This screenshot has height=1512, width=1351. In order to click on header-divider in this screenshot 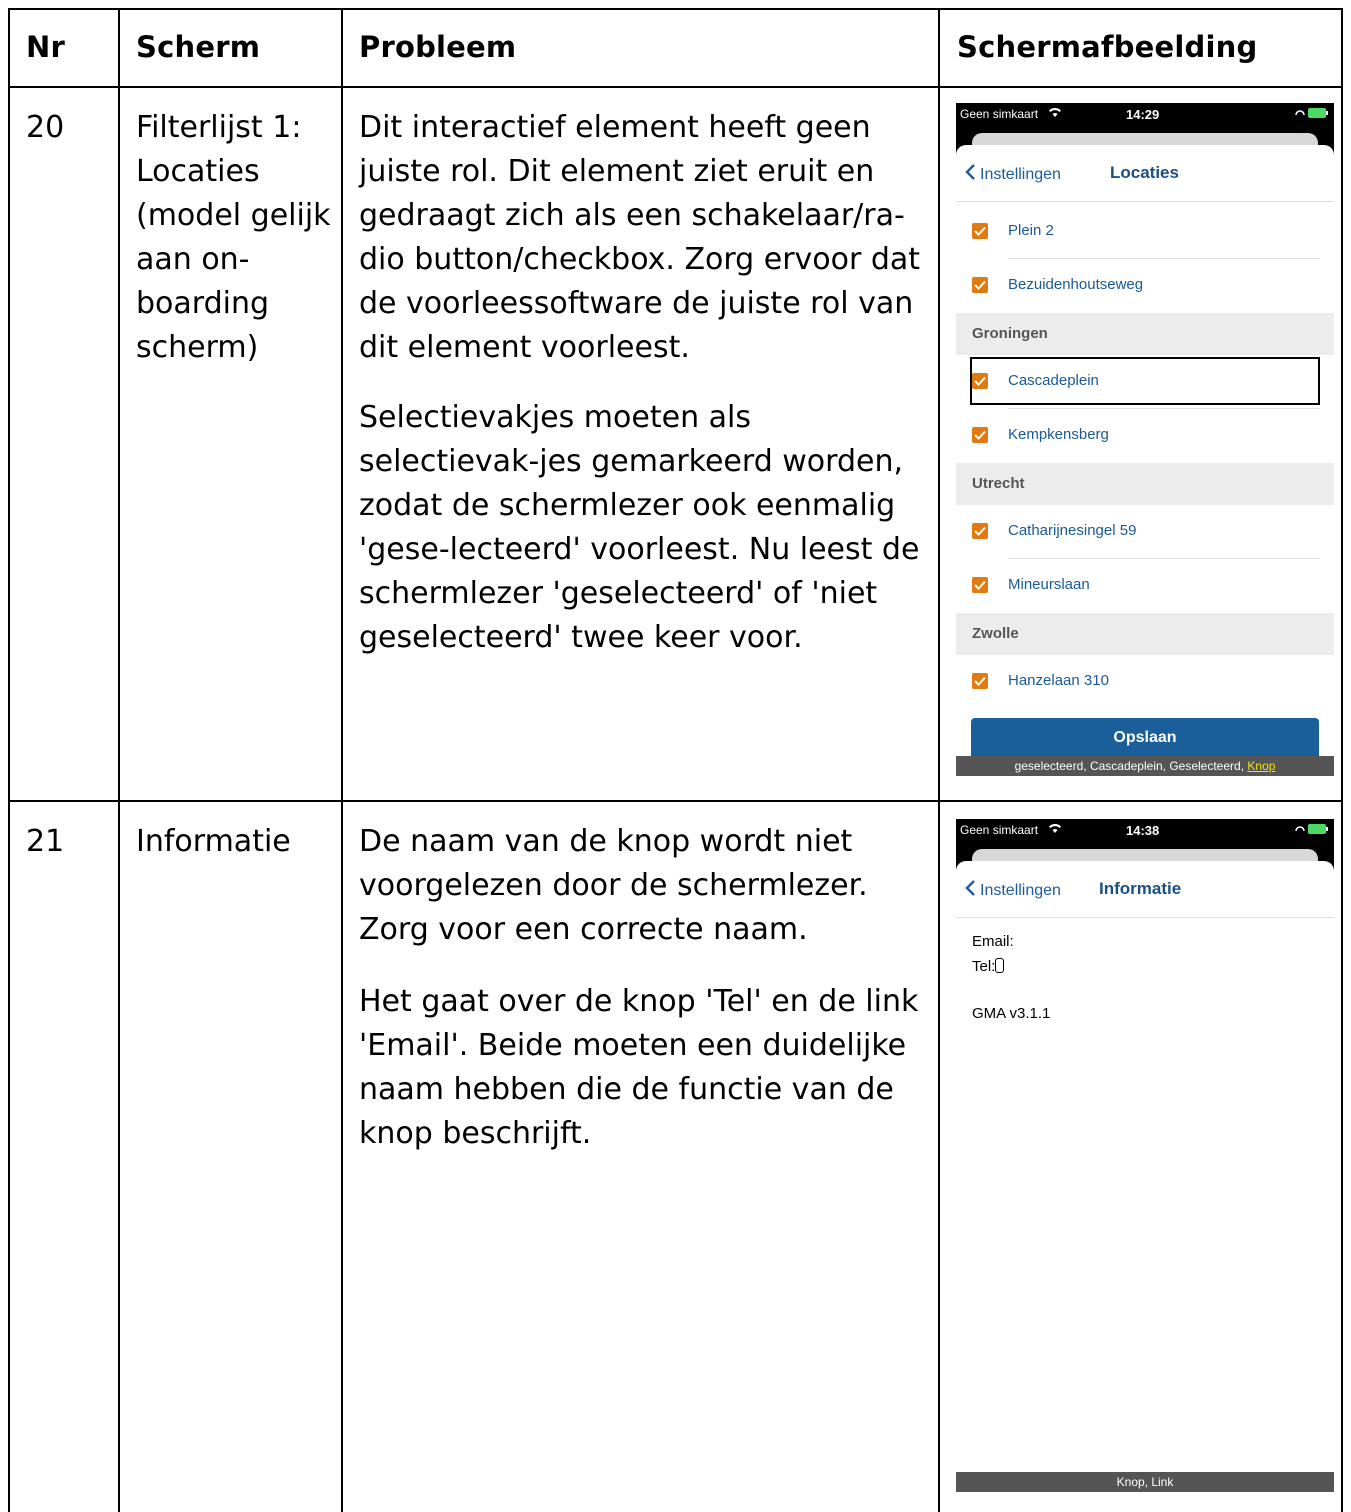, I will do `click(675, 87)`.